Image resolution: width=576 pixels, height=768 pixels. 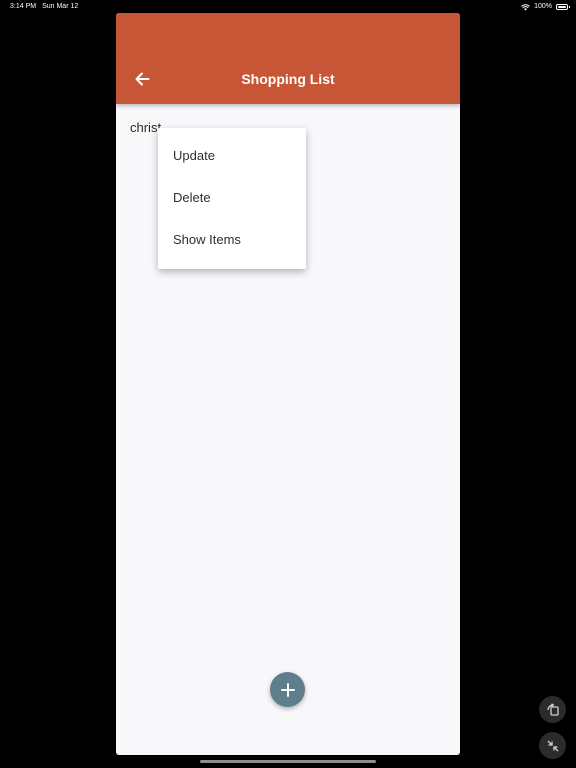 I want to click on status-time: 3:14 PM, so click(x=23, y=6).